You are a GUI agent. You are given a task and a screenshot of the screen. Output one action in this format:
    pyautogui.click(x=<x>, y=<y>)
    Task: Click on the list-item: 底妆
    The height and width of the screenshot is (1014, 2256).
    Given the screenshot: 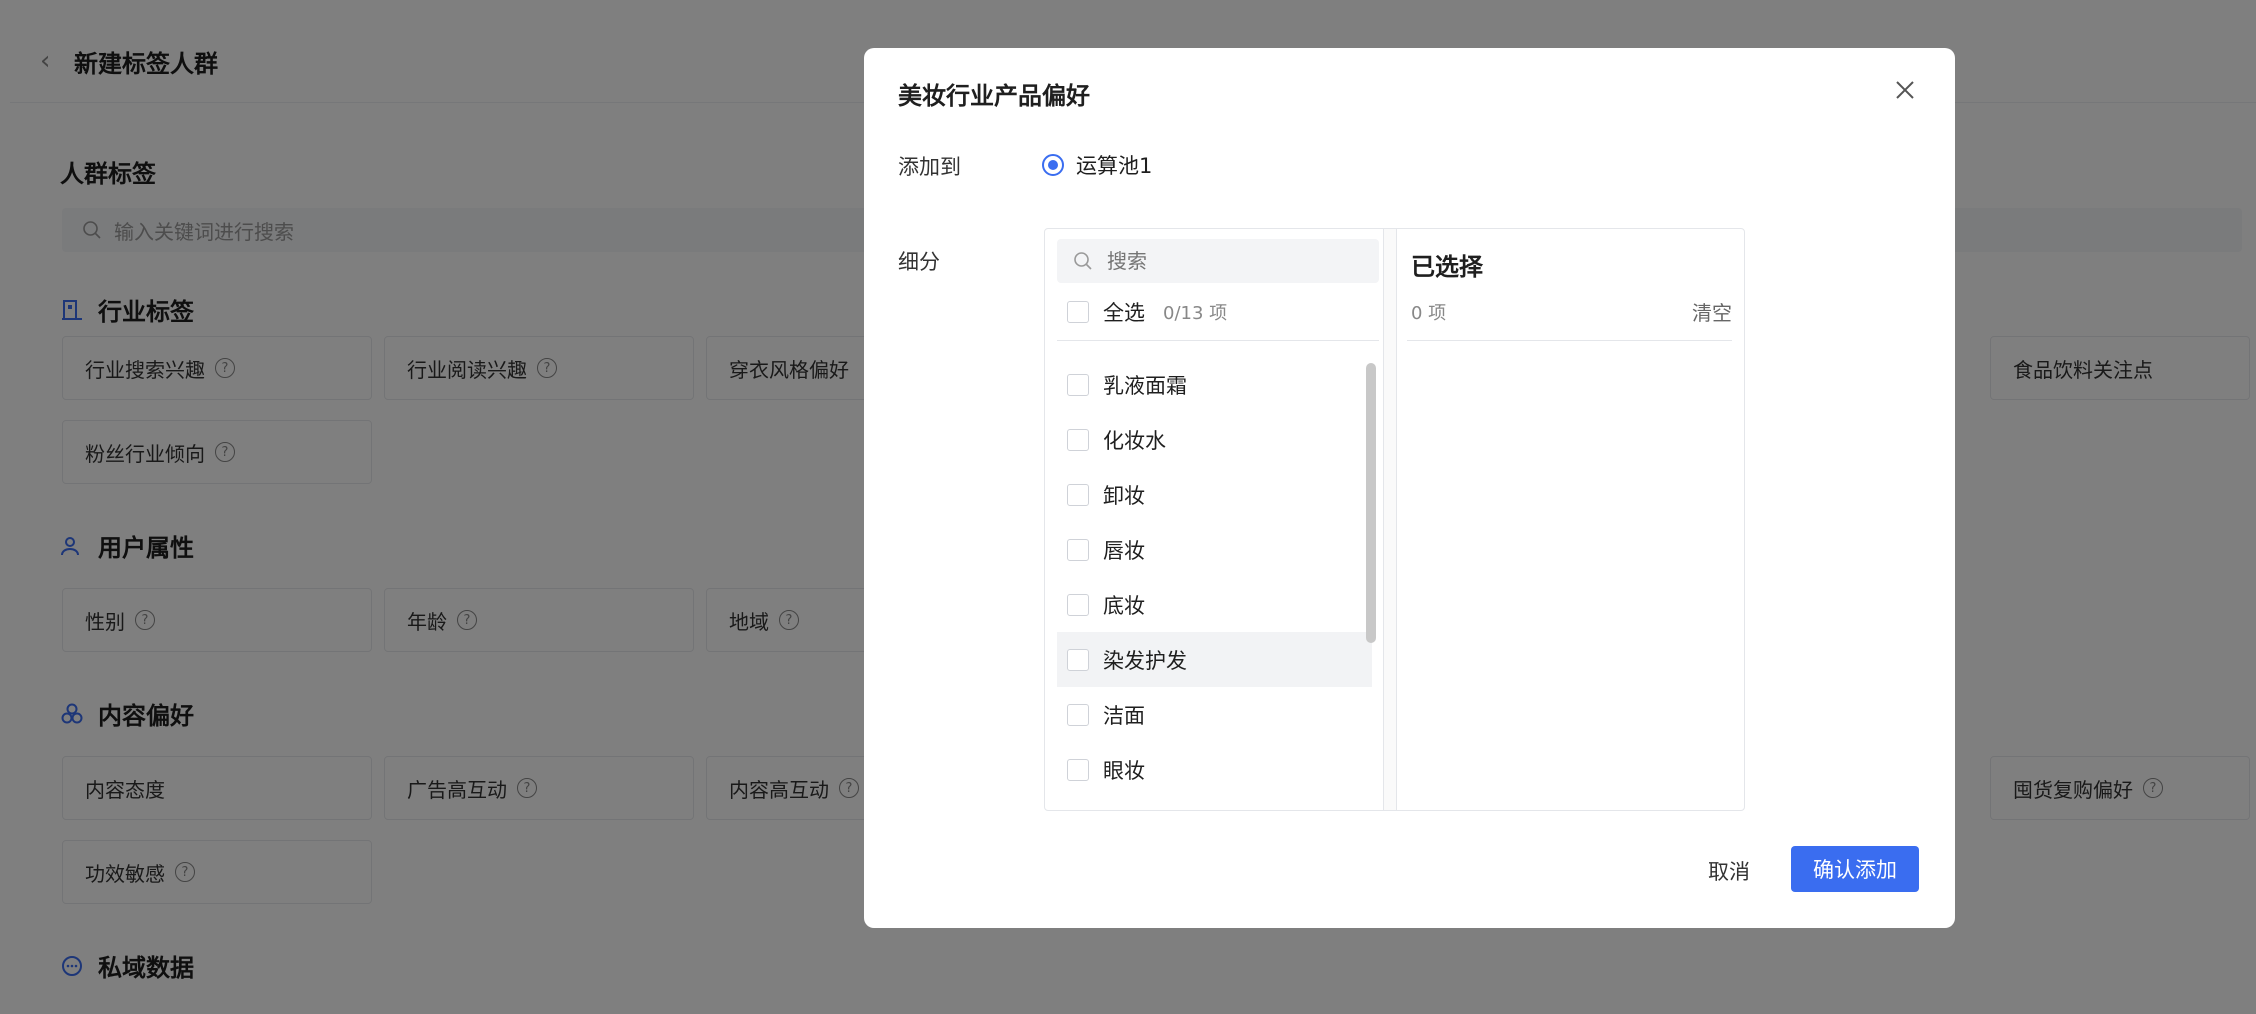 What is the action you would take?
    pyautogui.click(x=1214, y=604)
    